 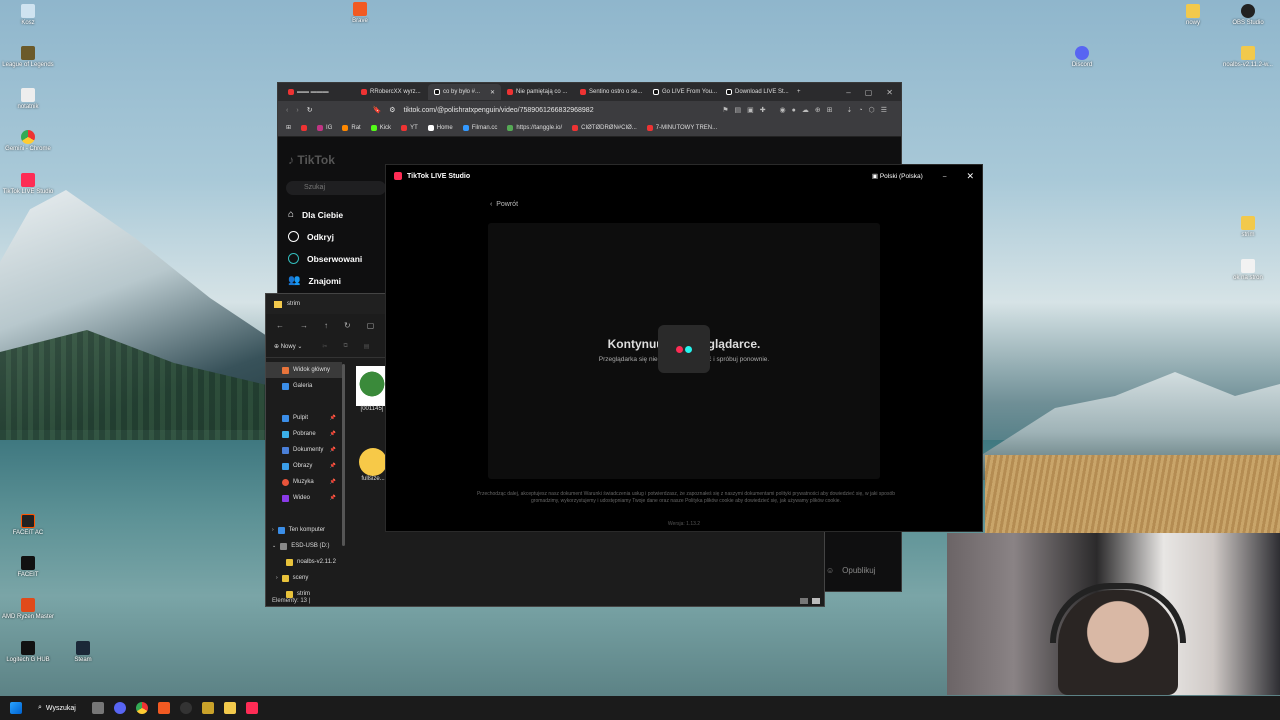 What do you see at coordinates (392, 110) in the screenshot?
I see `site-info-icon: ⚙` at bounding box center [392, 110].